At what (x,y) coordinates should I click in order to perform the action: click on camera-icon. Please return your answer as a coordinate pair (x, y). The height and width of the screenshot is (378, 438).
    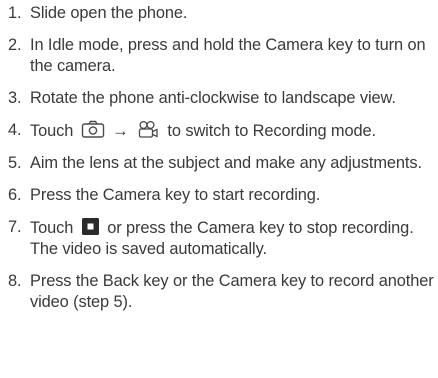
    Looking at the image, I should click on (93, 129).